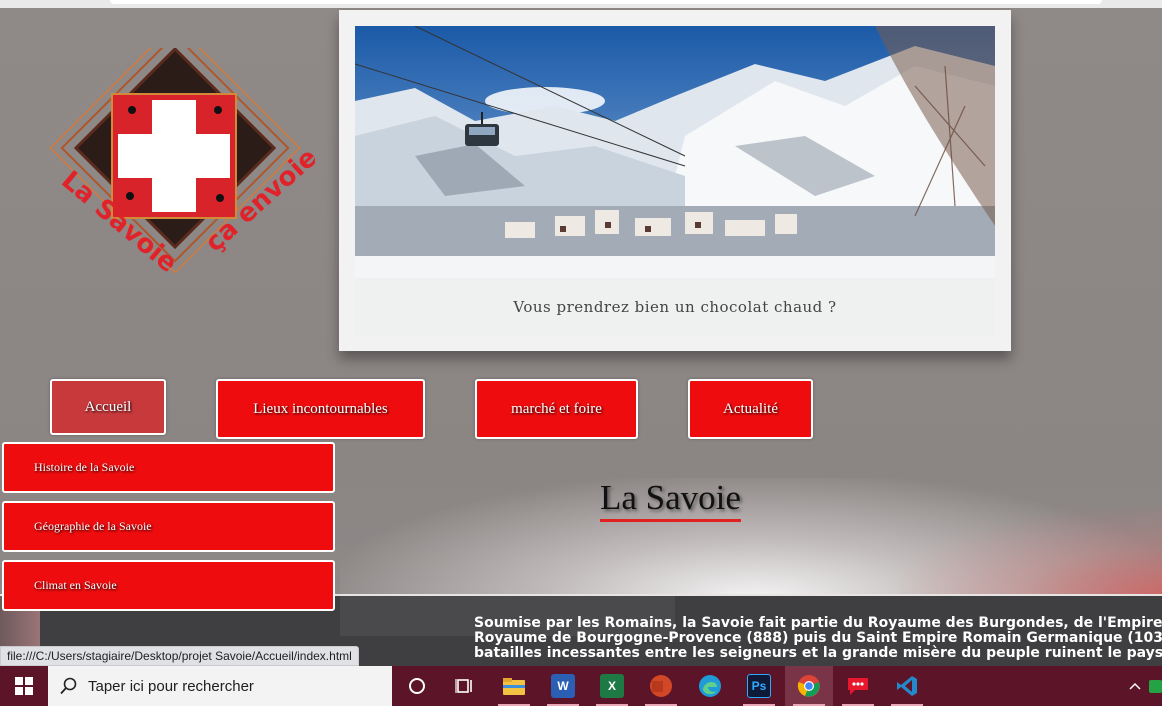  What do you see at coordinates (320, 409) in the screenshot?
I see `nav-lieux-incontournables: Lieux incontournables` at bounding box center [320, 409].